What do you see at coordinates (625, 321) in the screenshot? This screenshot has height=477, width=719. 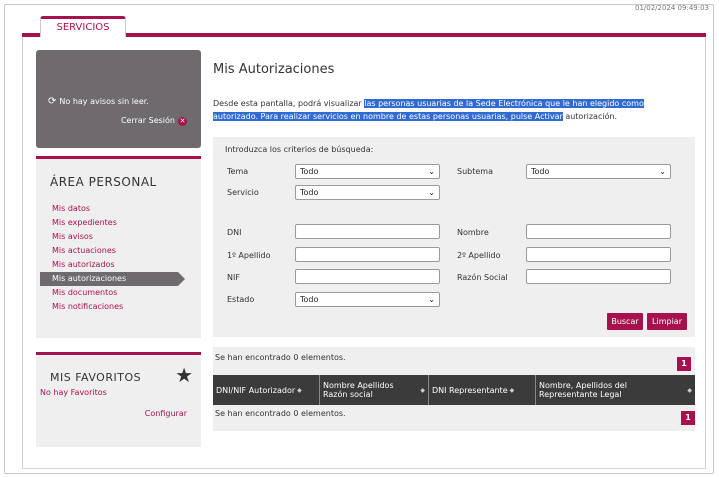 I see `search-button: Buscar` at bounding box center [625, 321].